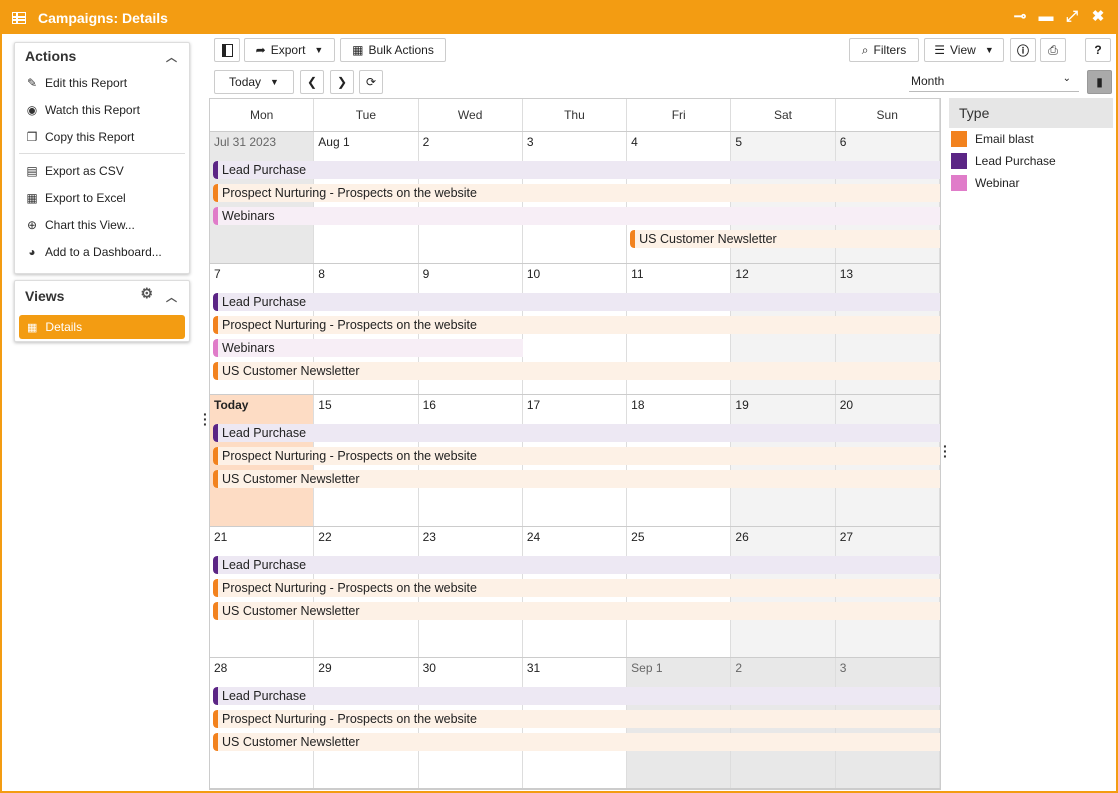  What do you see at coordinates (1072, 17) in the screenshot?
I see `maximize-icon: ⤢` at bounding box center [1072, 17].